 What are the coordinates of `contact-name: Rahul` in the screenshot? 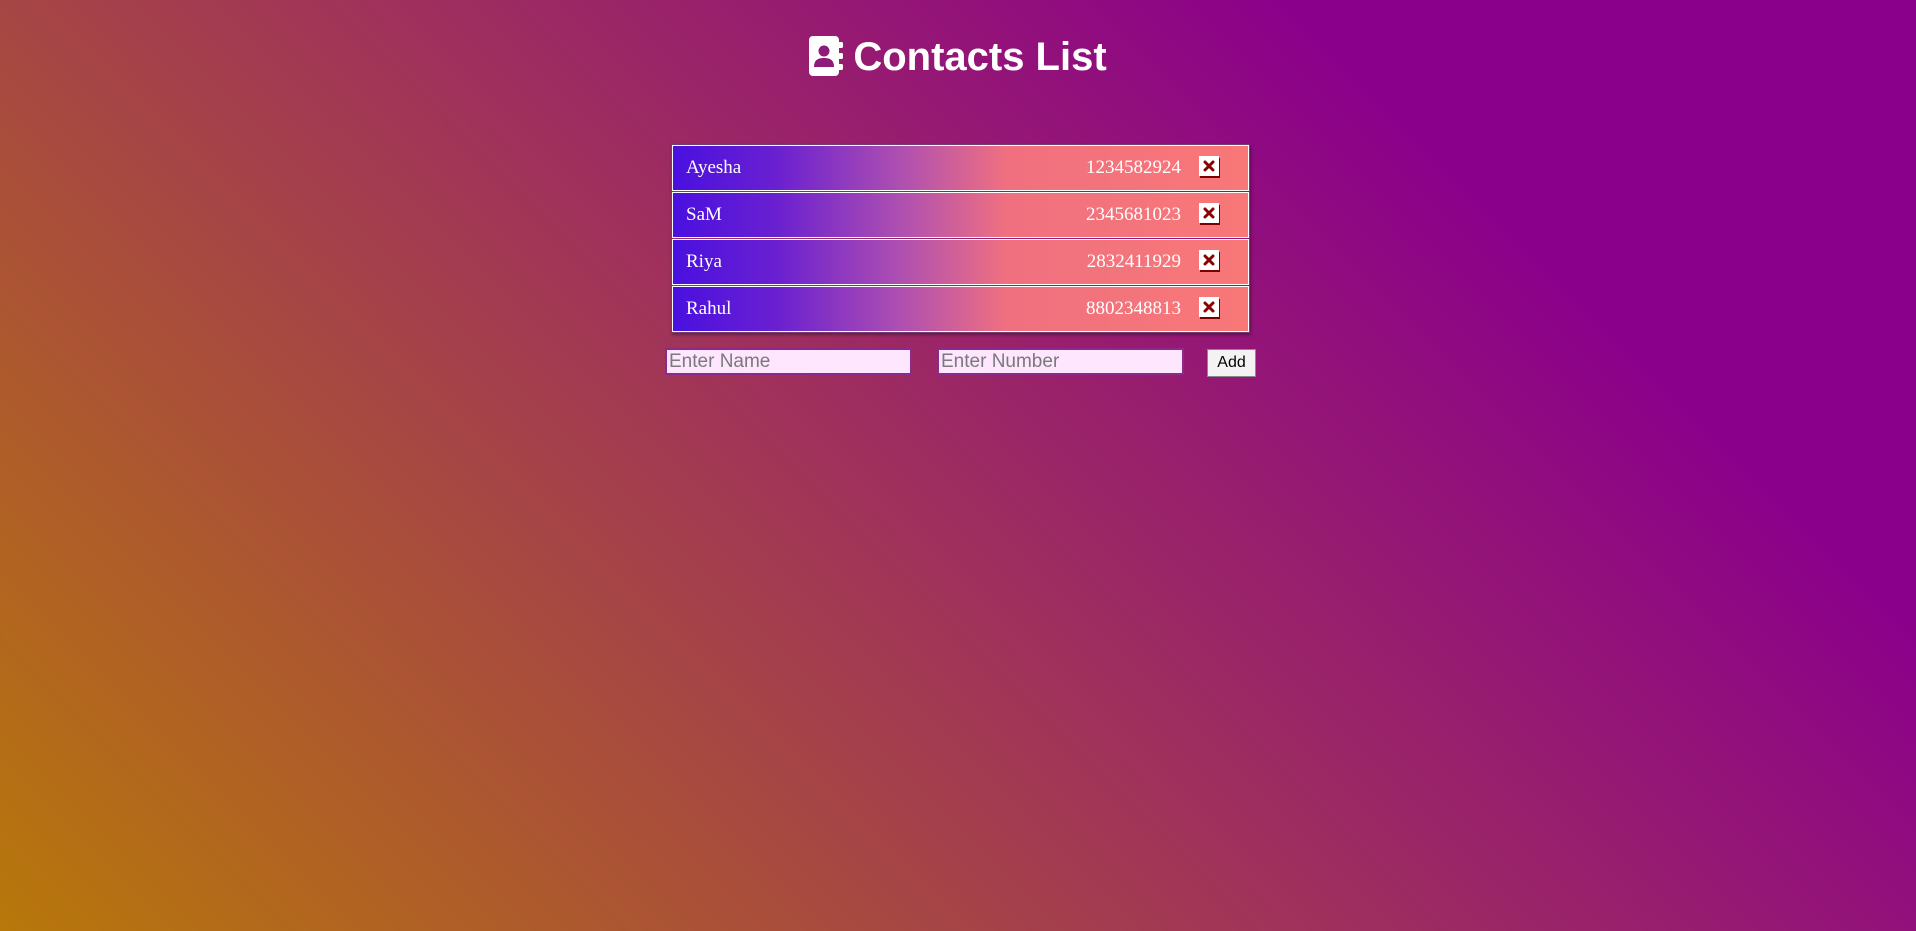 It's located at (709, 308).